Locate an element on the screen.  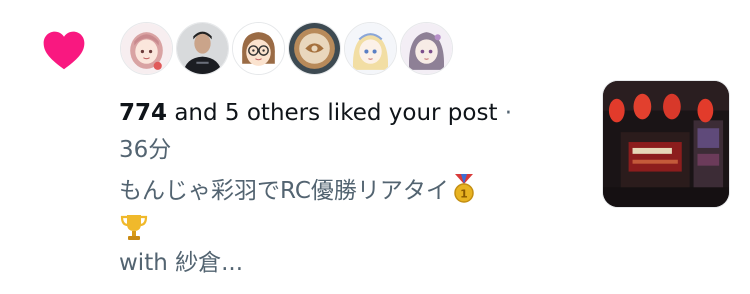
notification-summary: 774 and 5 others liked your post · is located at coordinates (354, 113).